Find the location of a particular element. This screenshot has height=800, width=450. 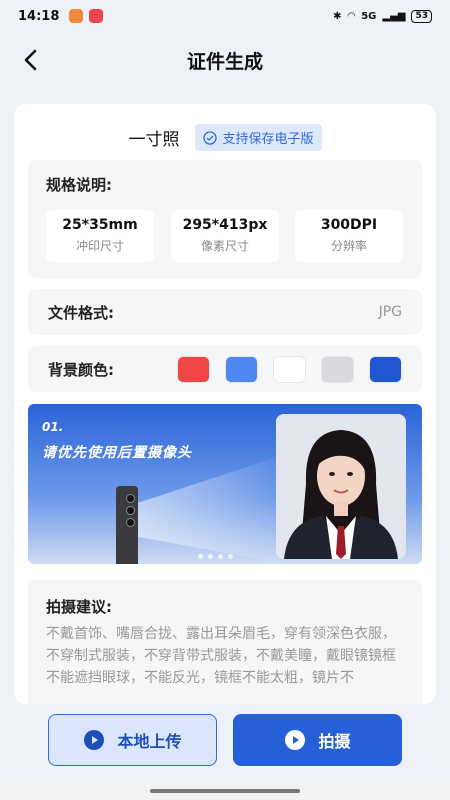

color-swatch-white is located at coordinates (289, 369).